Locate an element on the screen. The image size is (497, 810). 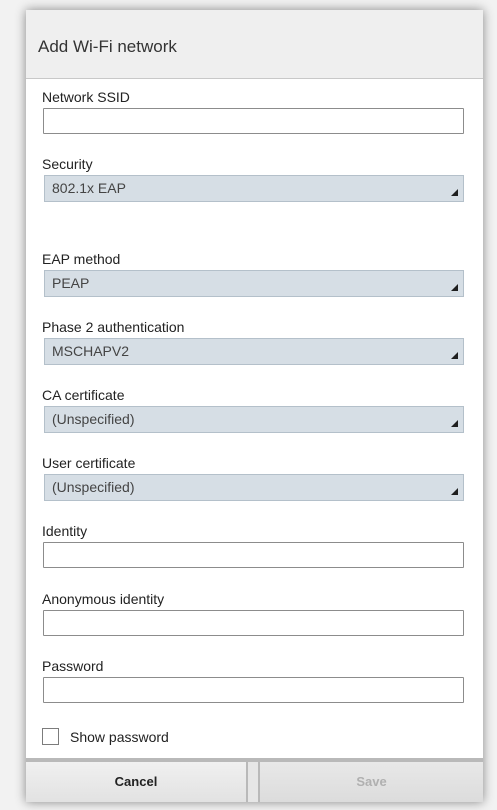
password-input is located at coordinates (253, 690).